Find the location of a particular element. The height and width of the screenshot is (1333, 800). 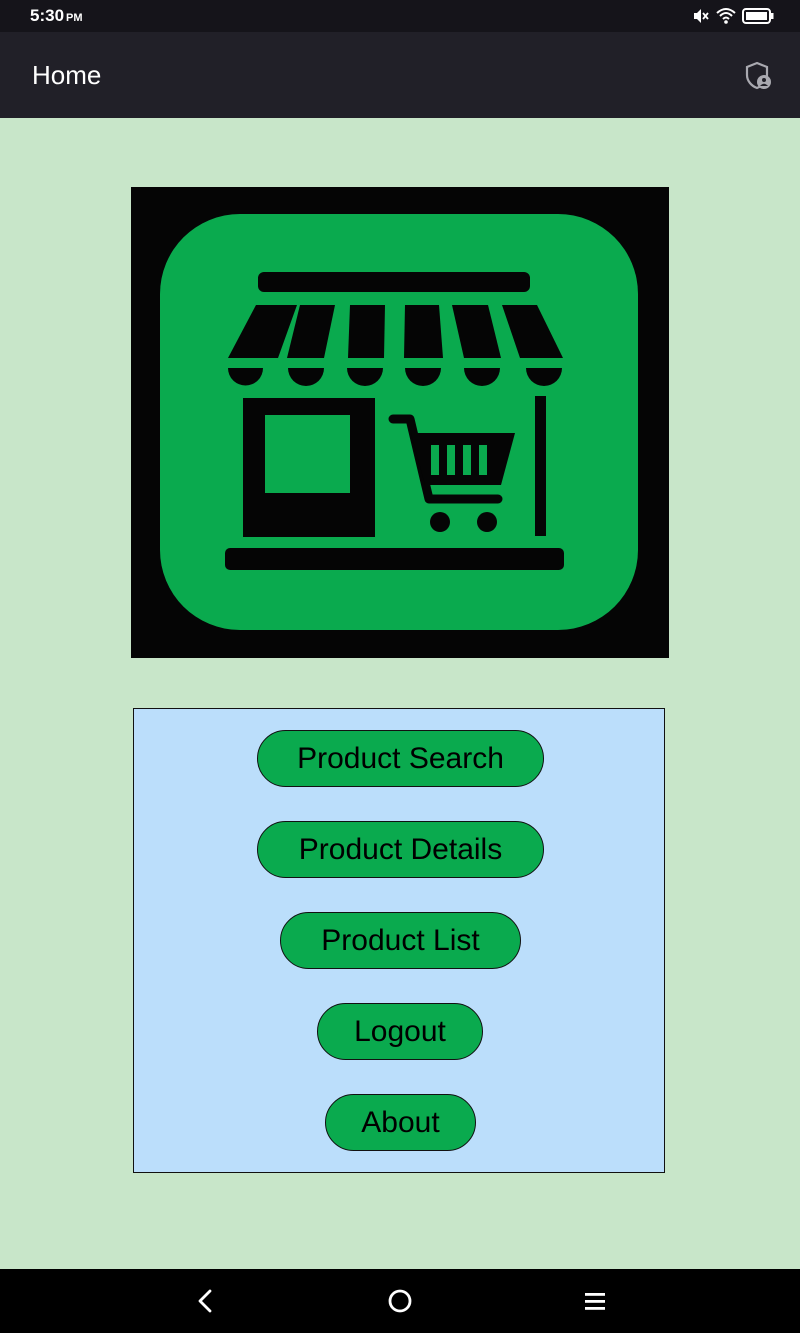

status-icons is located at coordinates (733, 16).